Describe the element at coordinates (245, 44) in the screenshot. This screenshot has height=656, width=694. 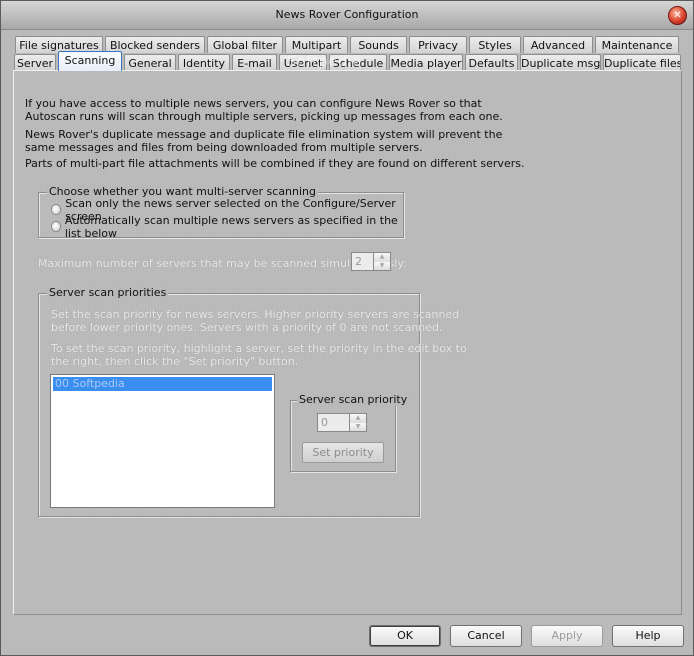
I see `tab-global-filter: Global filter` at that location.